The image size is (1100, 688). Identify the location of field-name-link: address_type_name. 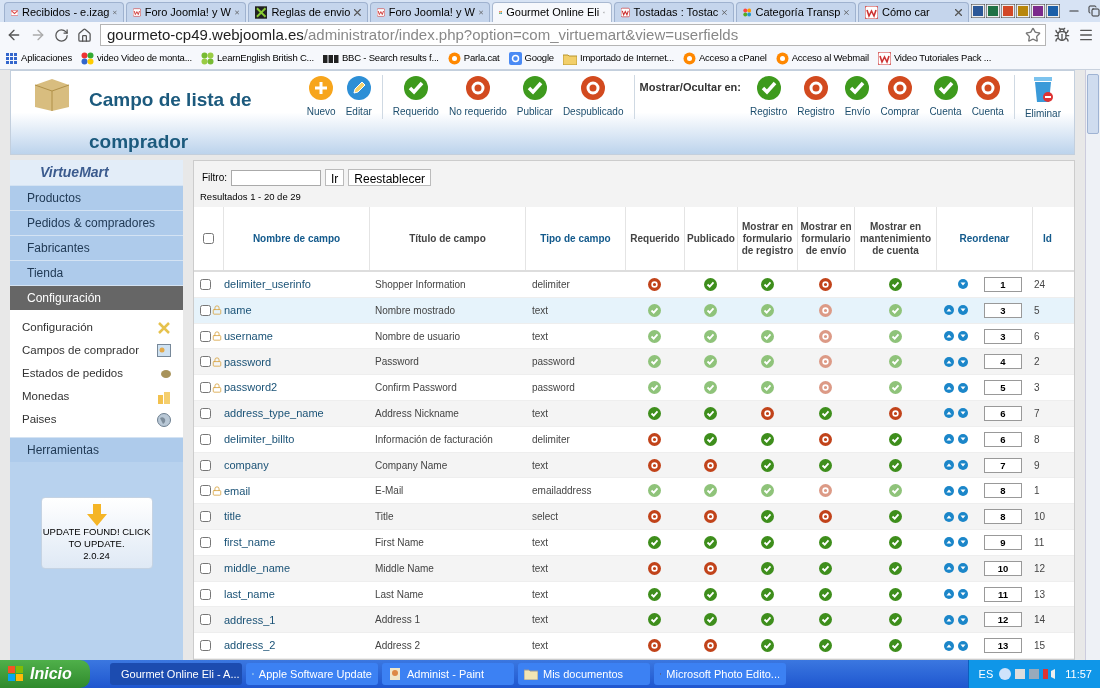
(274, 413).